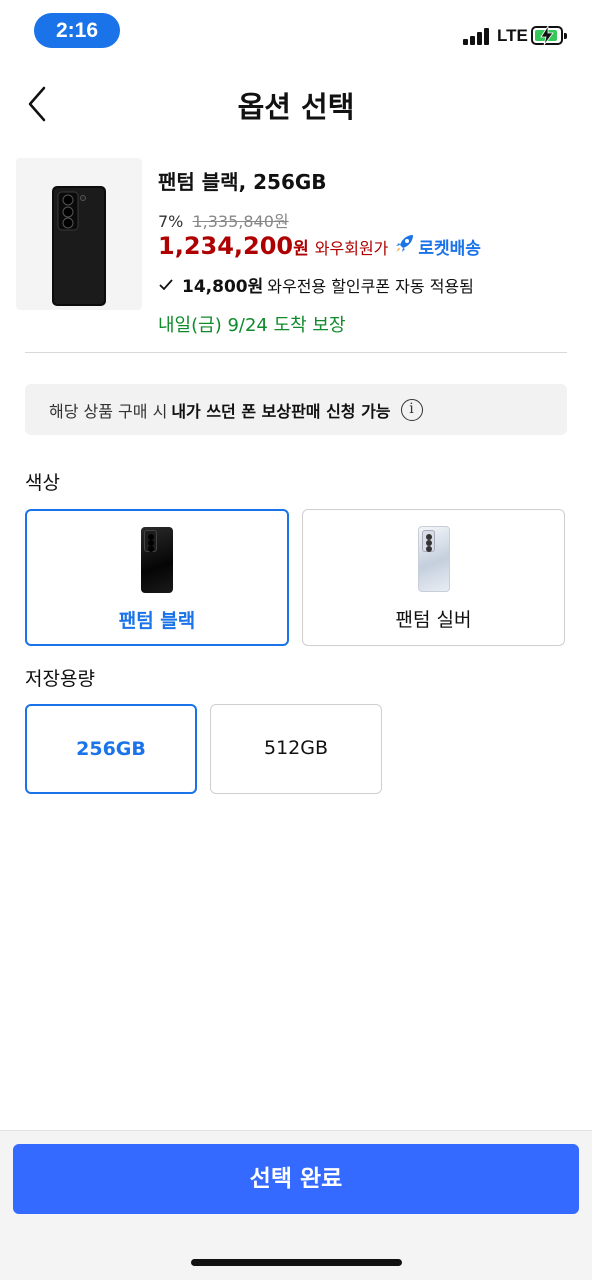  I want to click on divider, so click(296, 352).